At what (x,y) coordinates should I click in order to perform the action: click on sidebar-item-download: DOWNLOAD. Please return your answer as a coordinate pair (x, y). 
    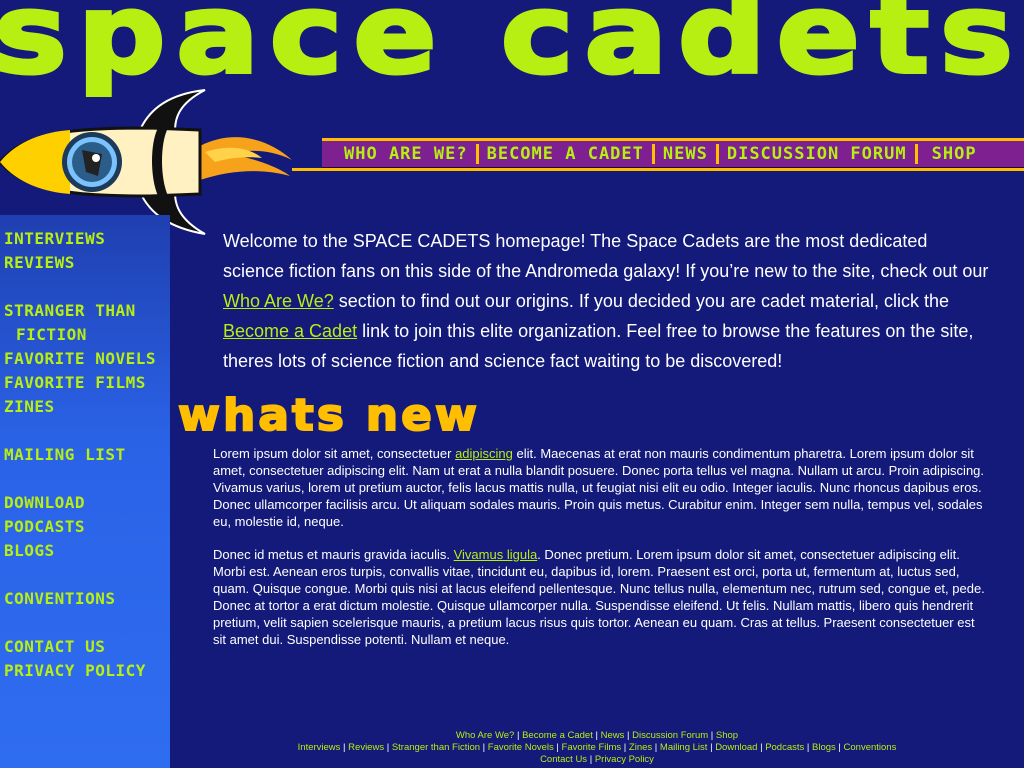
    Looking at the image, I should click on (87, 503).